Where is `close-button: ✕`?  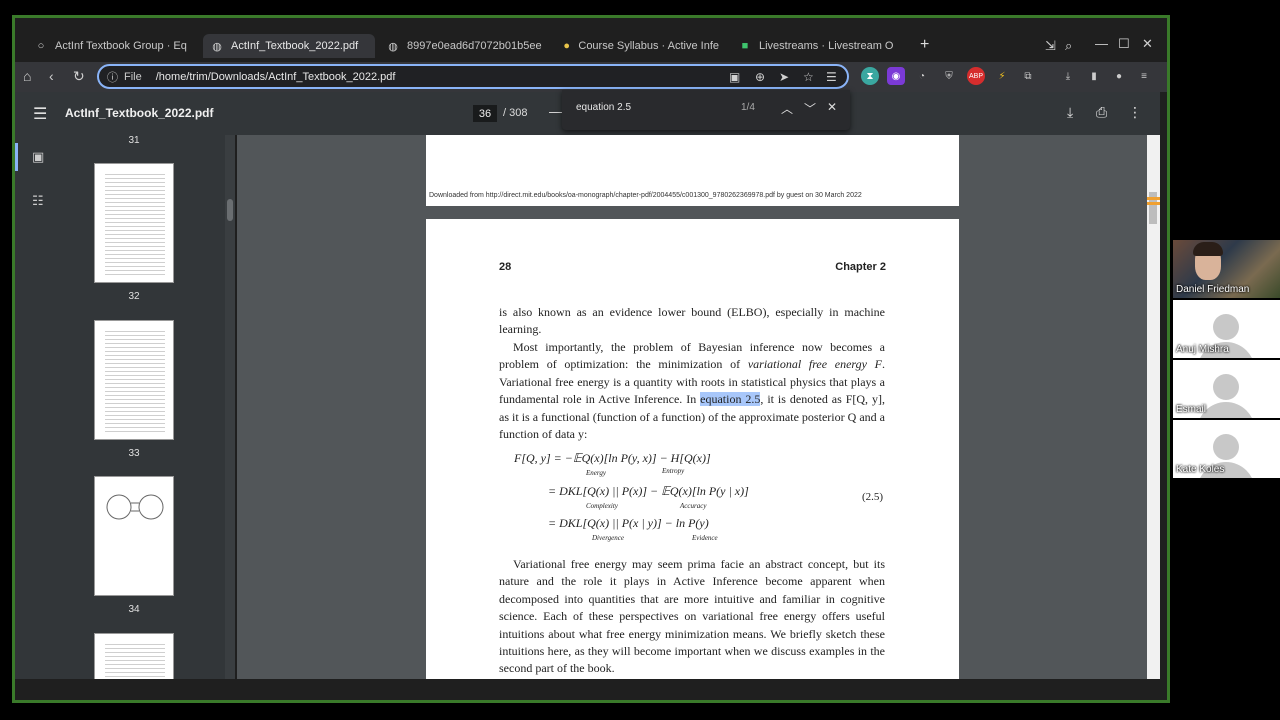 close-button: ✕ is located at coordinates (1147, 44).